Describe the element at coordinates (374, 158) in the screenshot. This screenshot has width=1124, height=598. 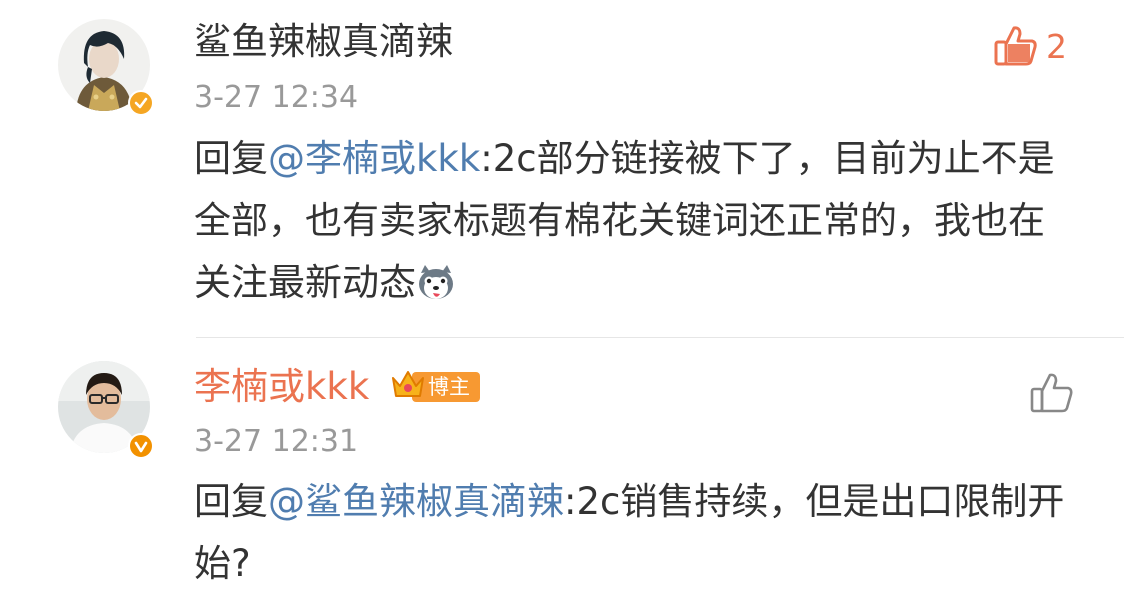
I see `mention-link: @李楠或kkk` at that location.